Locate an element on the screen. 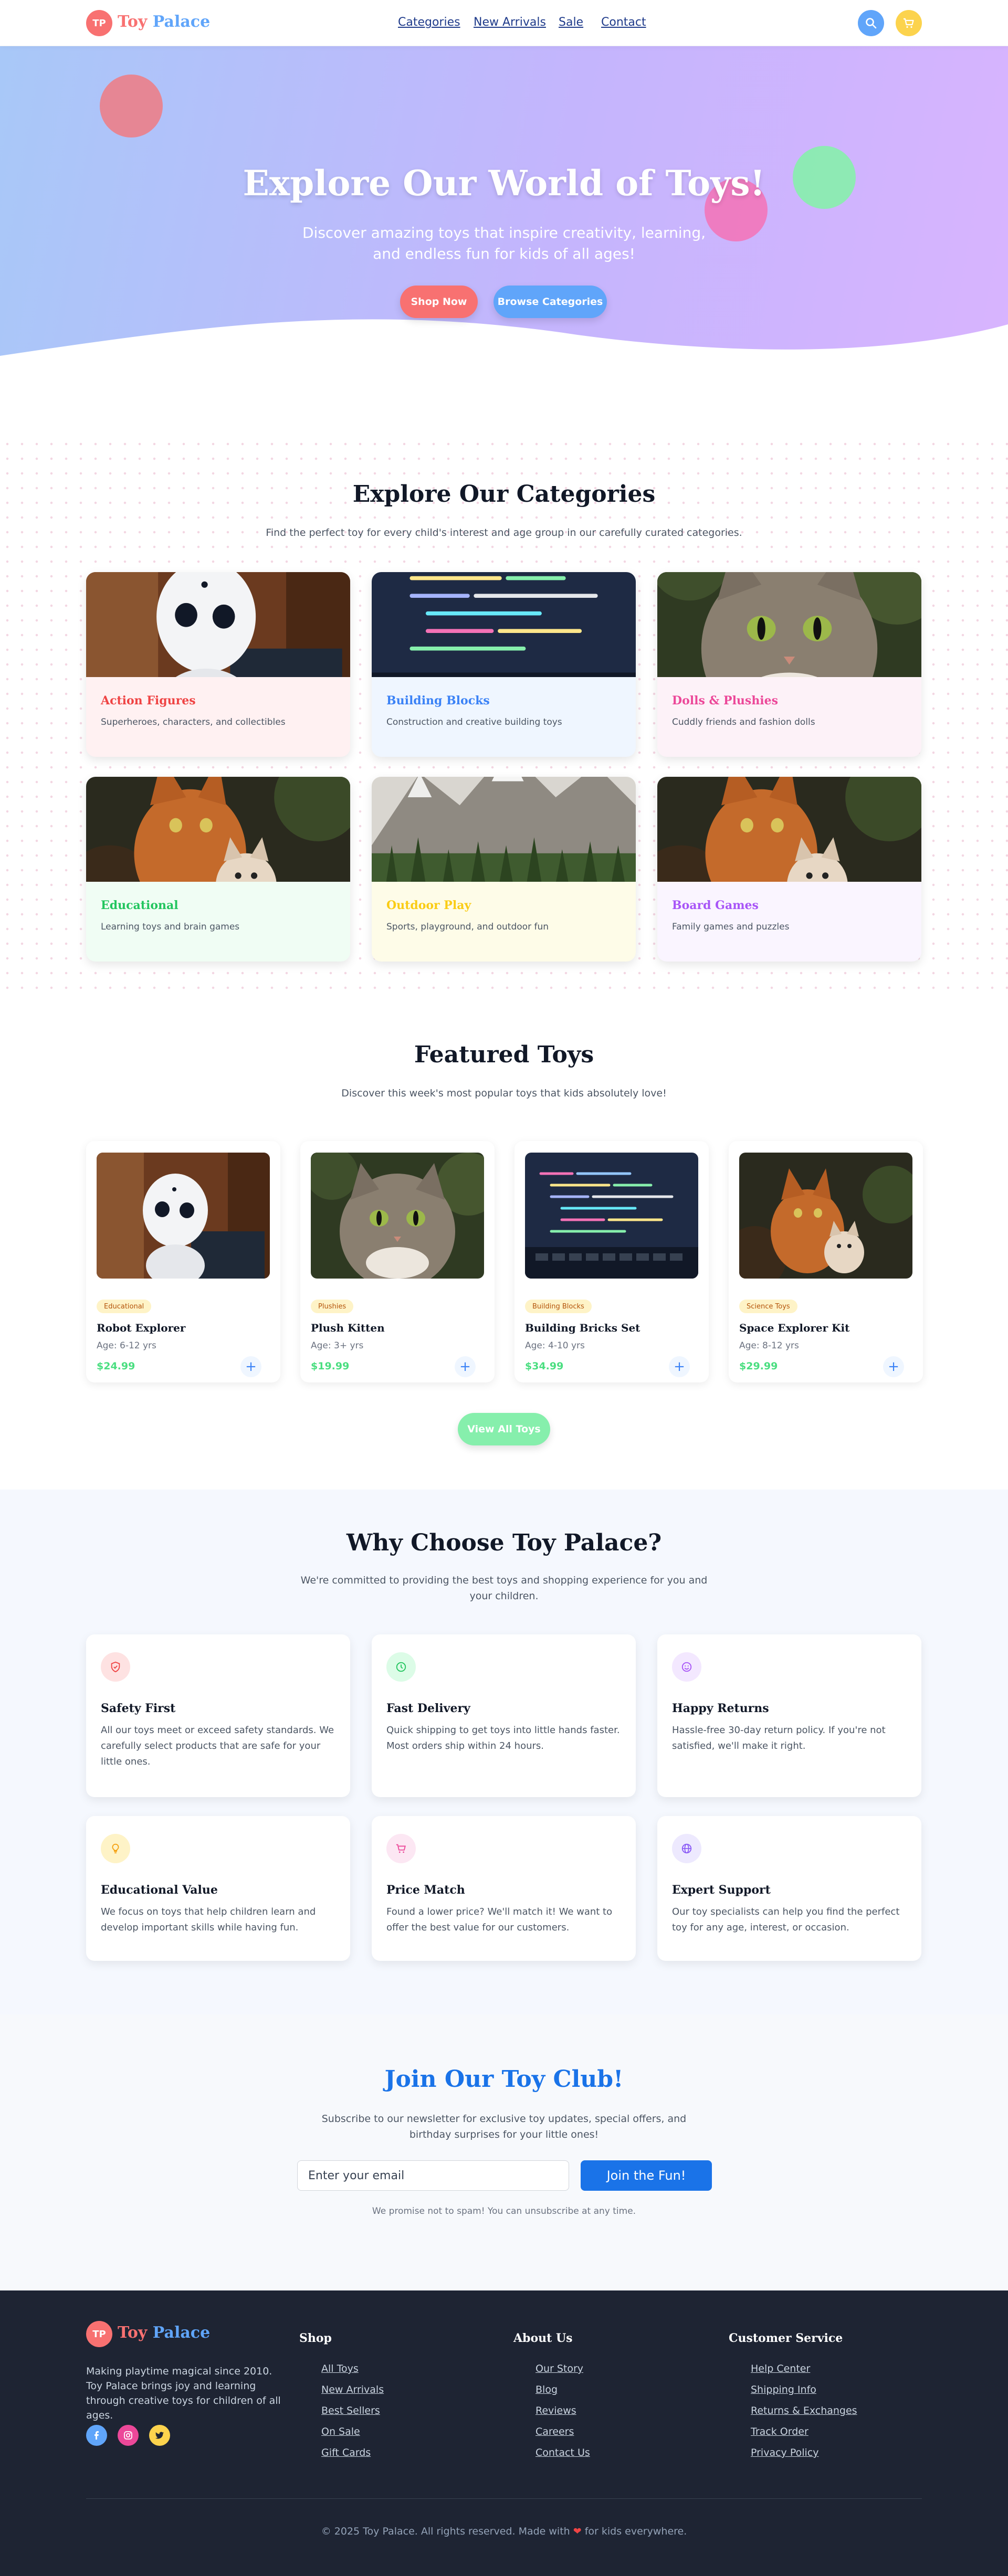 The width and height of the screenshot is (1008, 2576). category-card-board-games: Board Games Family games and puzzles is located at coordinates (789, 869).